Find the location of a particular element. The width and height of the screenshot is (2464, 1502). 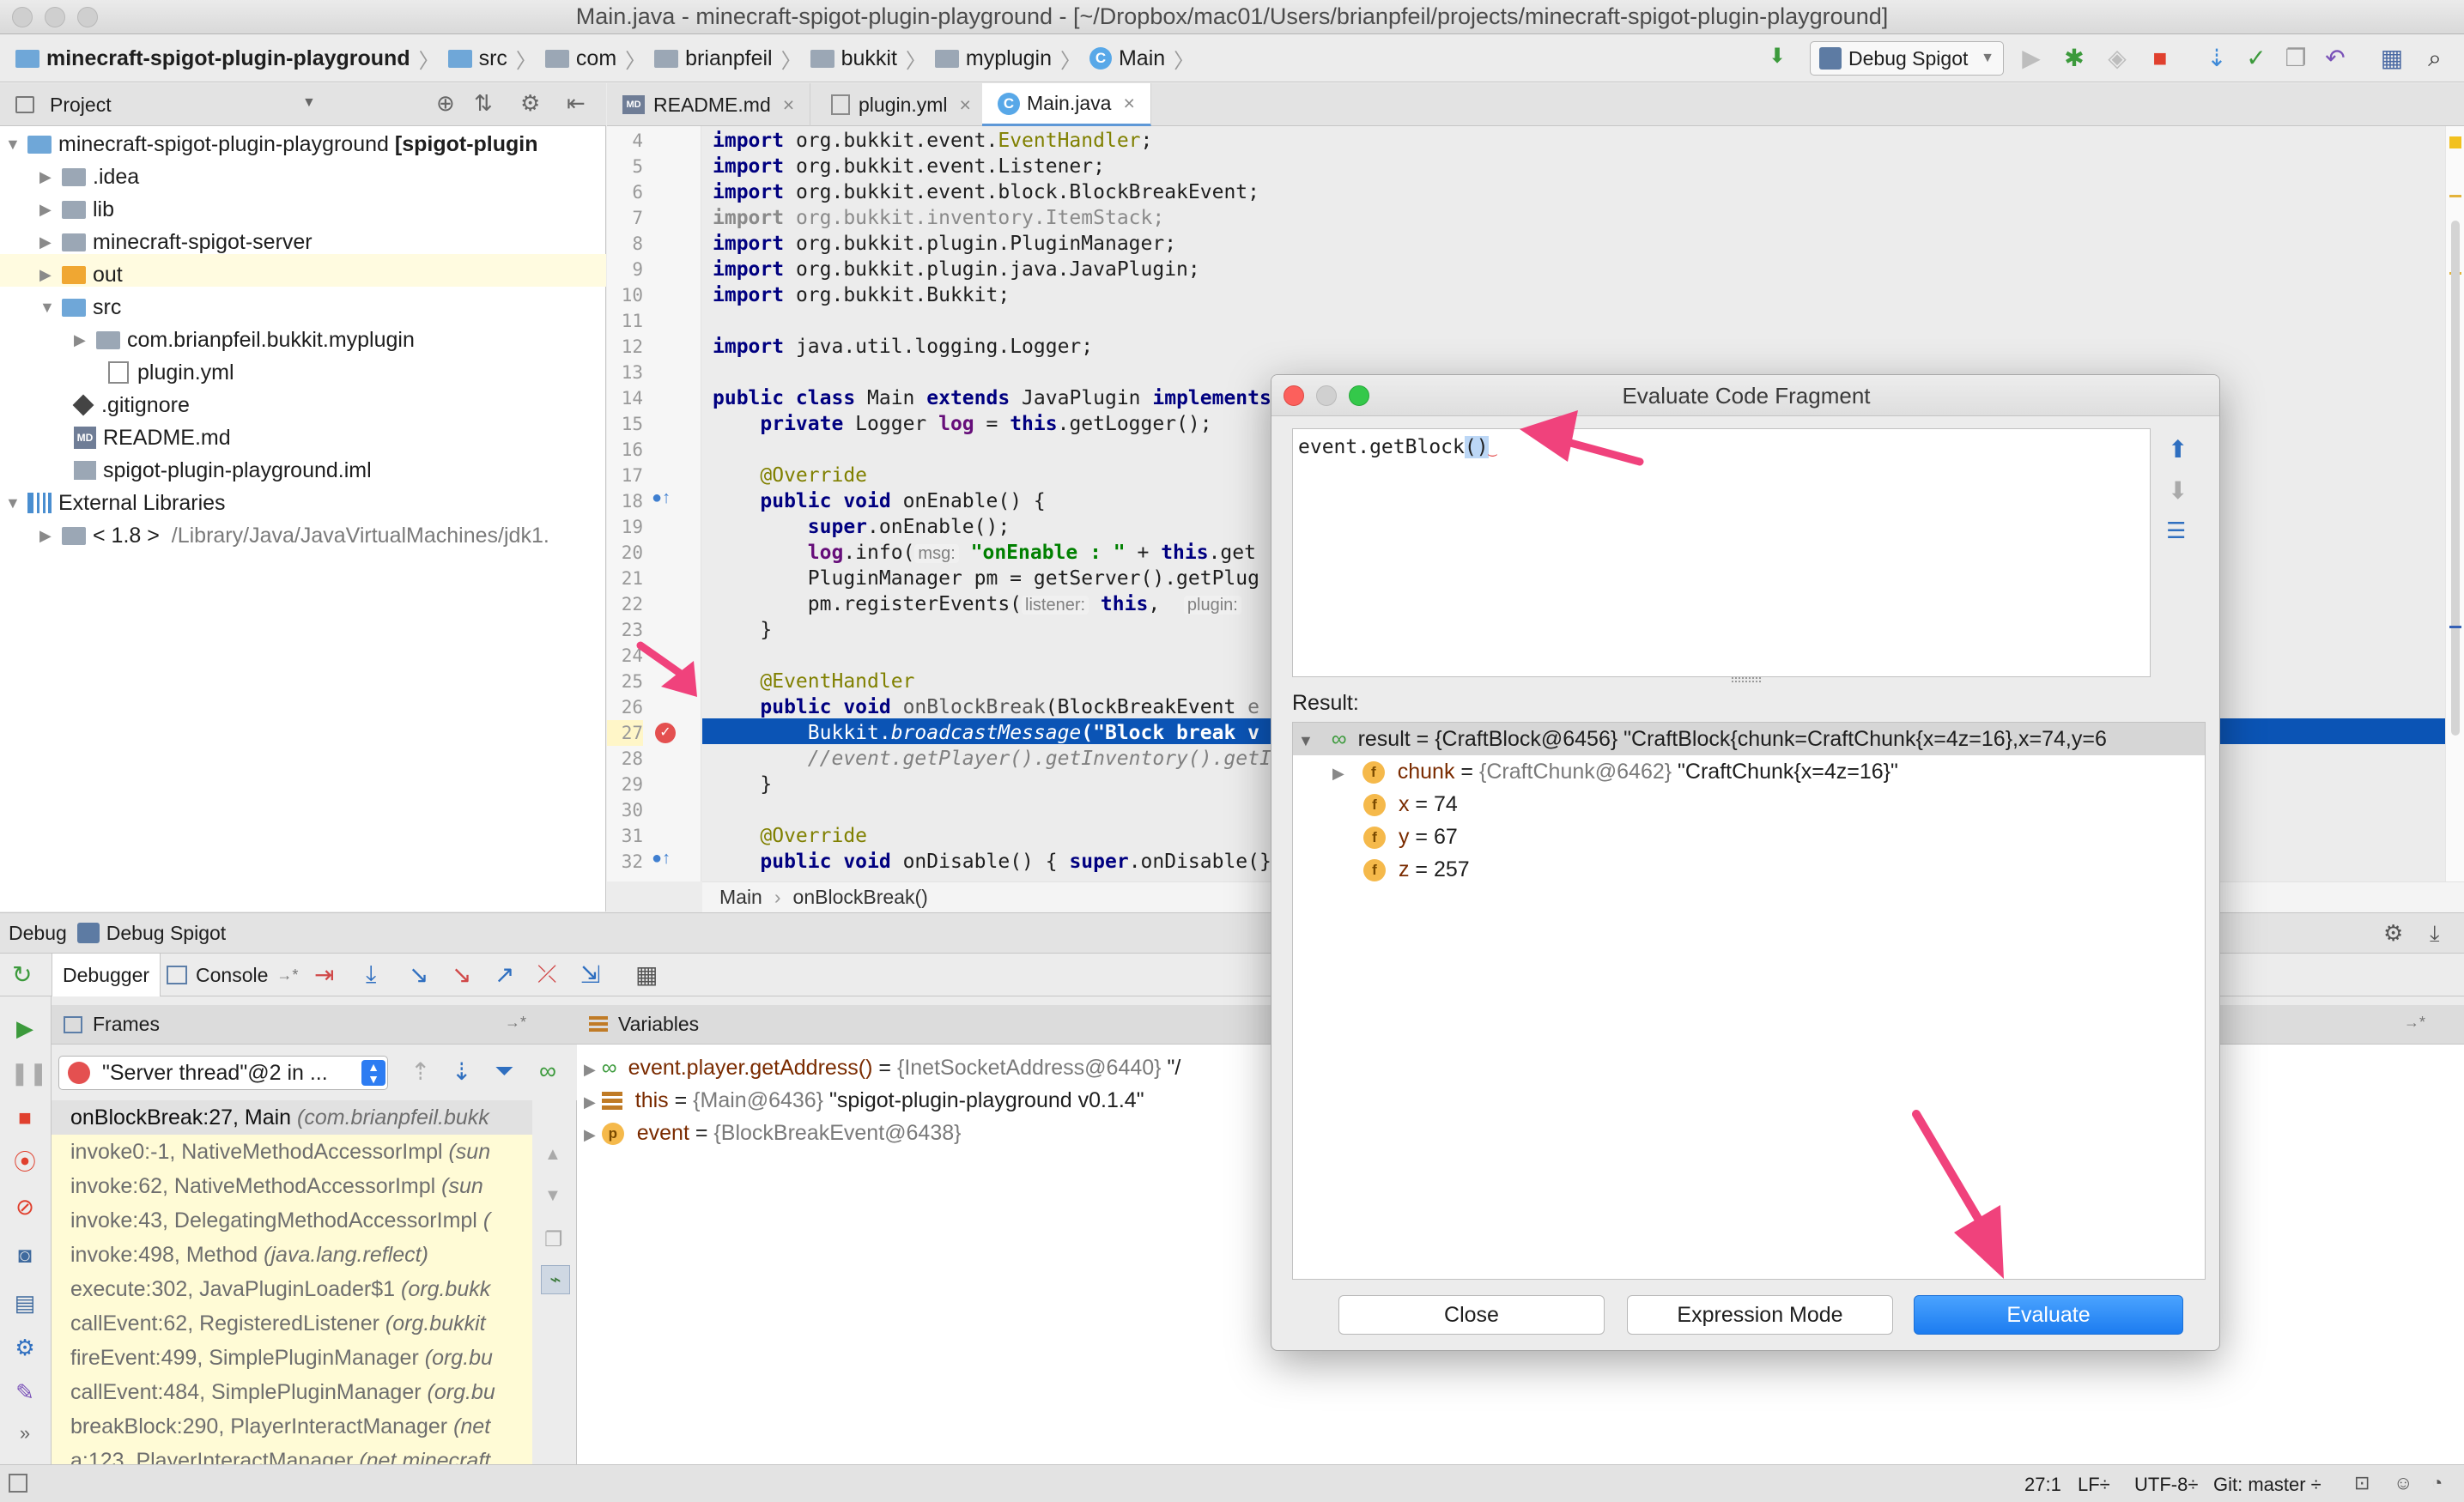

arrow-to-evaluate is located at coordinates (1952, 1175).